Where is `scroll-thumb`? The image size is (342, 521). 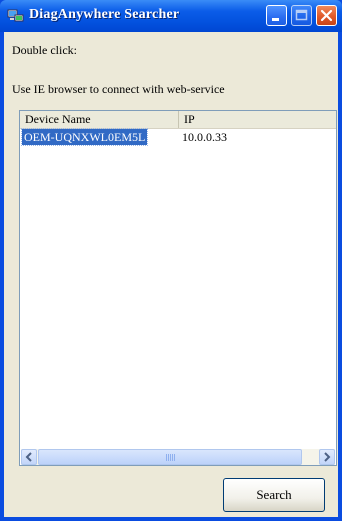 scroll-thumb is located at coordinates (170, 457).